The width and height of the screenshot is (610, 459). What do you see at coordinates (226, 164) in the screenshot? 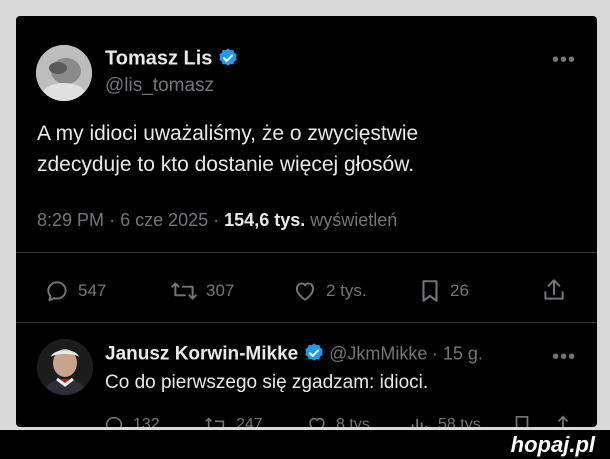
I see `tweet-text-line: zdecyduje to kto dostanie więcej głosów.` at bounding box center [226, 164].